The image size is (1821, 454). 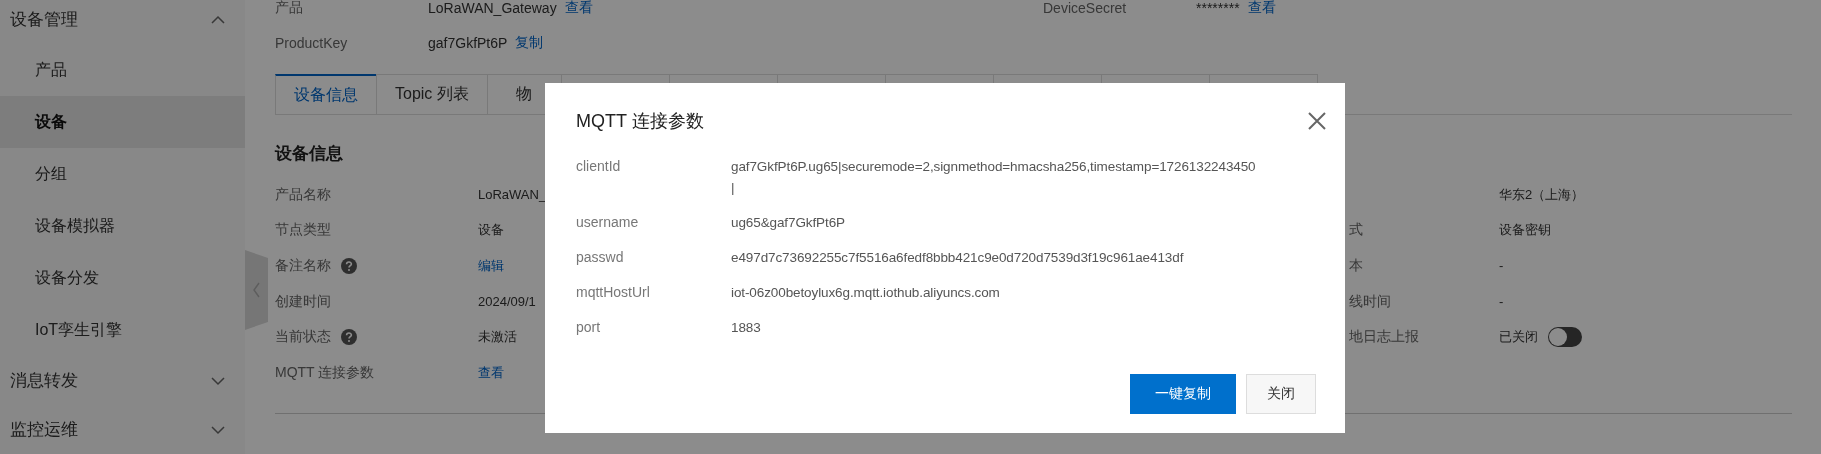 I want to click on field-label: 创建时间, so click(x=303, y=301).